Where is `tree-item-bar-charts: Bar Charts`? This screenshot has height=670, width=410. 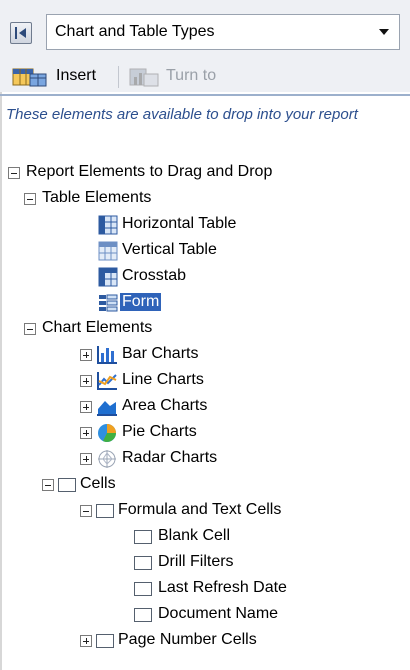 tree-item-bar-charts: Bar Charts is located at coordinates (205, 355).